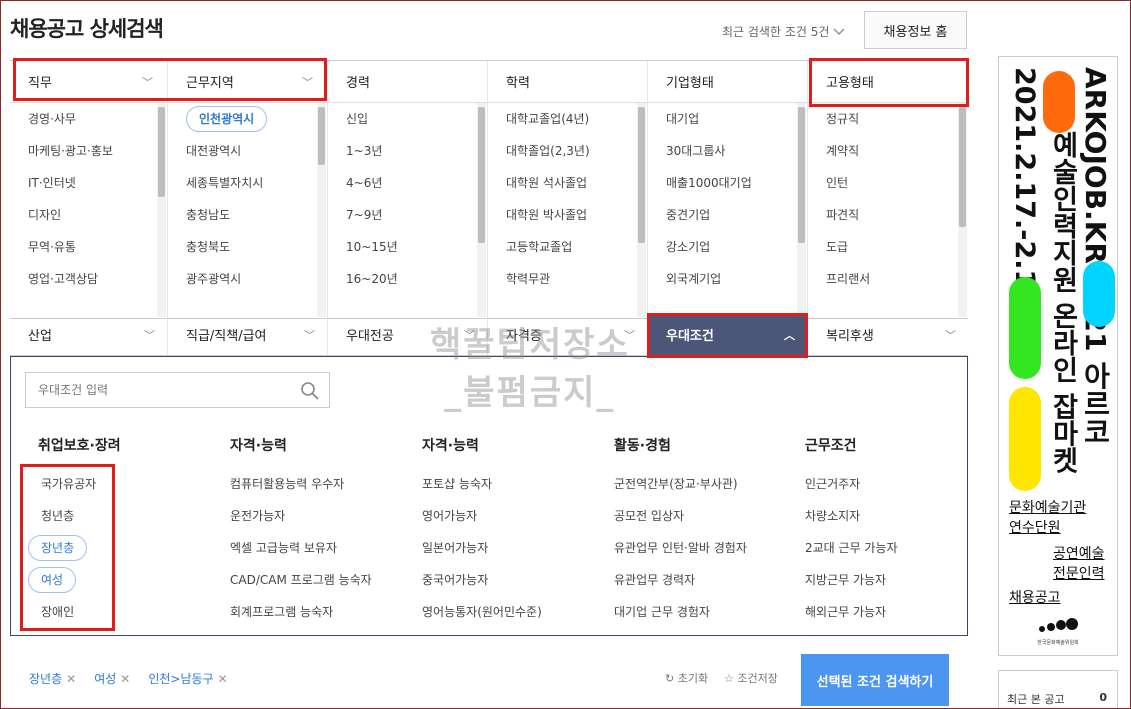  Describe the element at coordinates (482, 580) in the screenshot. I see `option-item: 중국어가능자` at that location.